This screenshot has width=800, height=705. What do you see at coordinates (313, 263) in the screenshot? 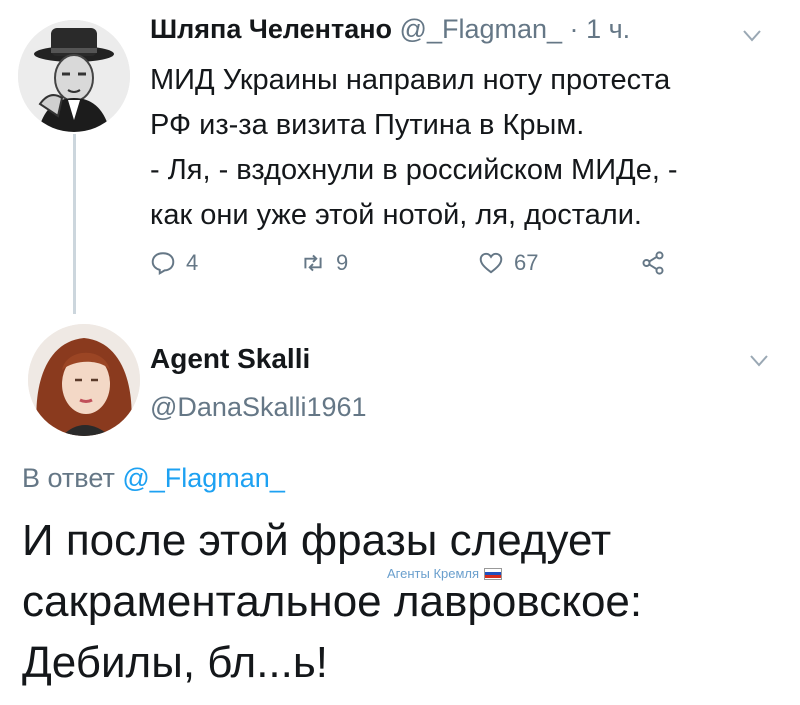
I see `retweet-icon` at bounding box center [313, 263].